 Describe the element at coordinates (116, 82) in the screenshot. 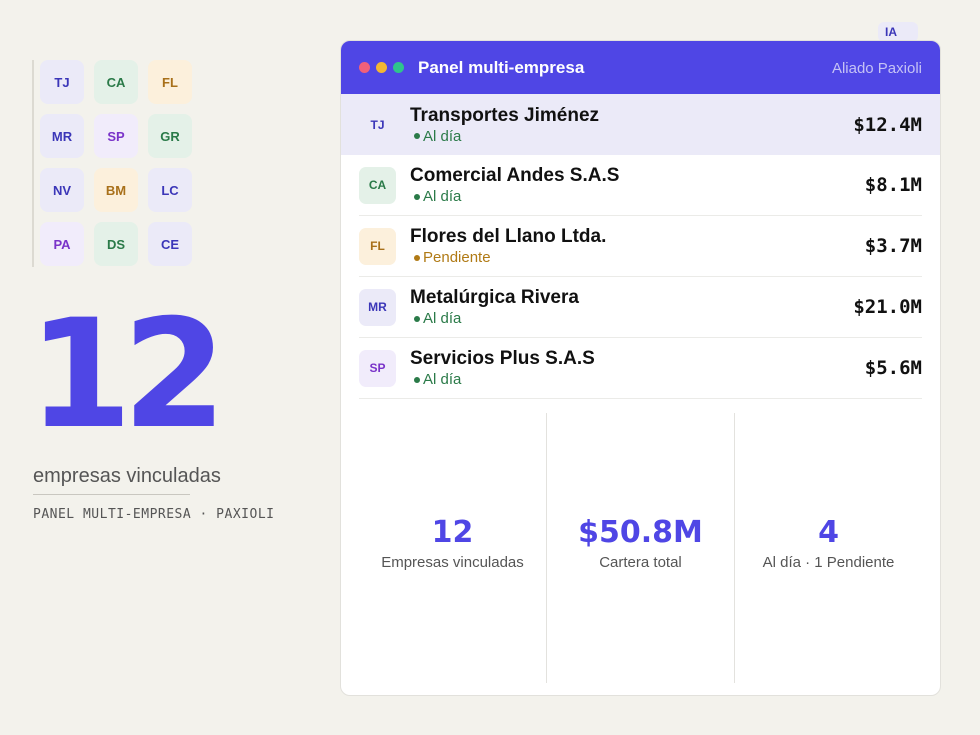

I see `company-logo-tile: CA` at that location.